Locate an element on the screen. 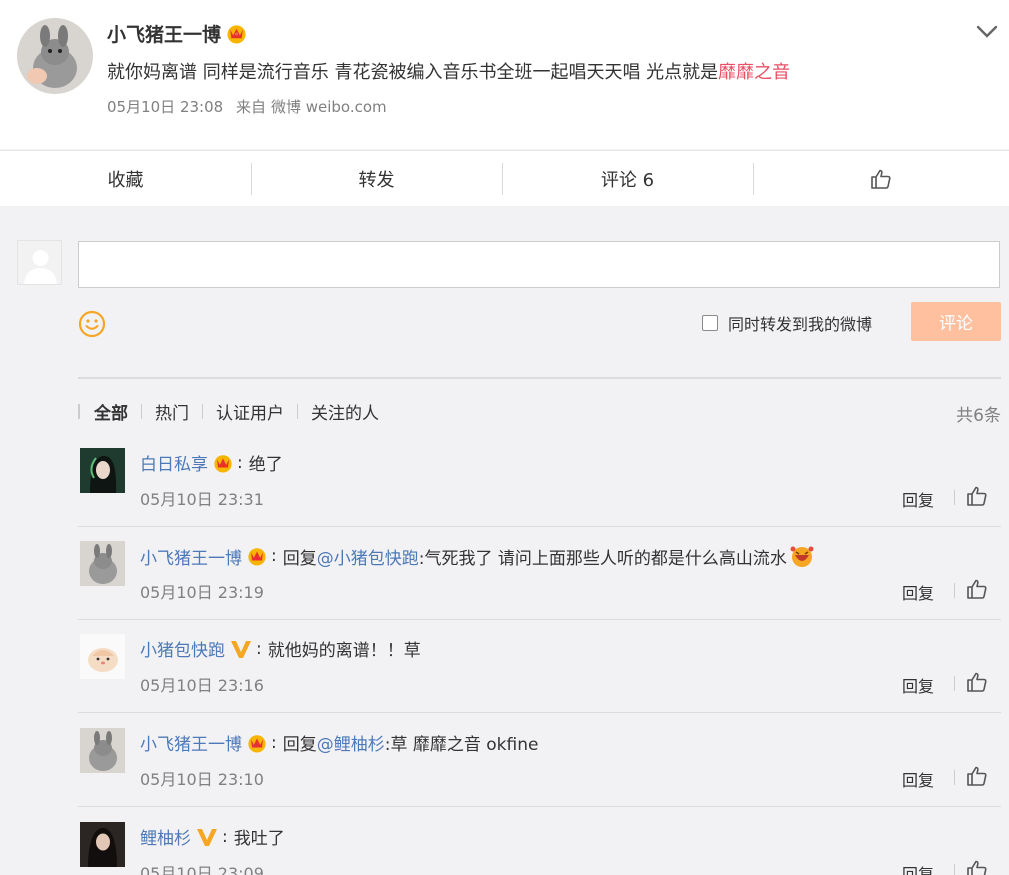 Image resolution: width=1009 pixels, height=875 pixels. post-source-prefix: 来自 is located at coordinates (250, 107).